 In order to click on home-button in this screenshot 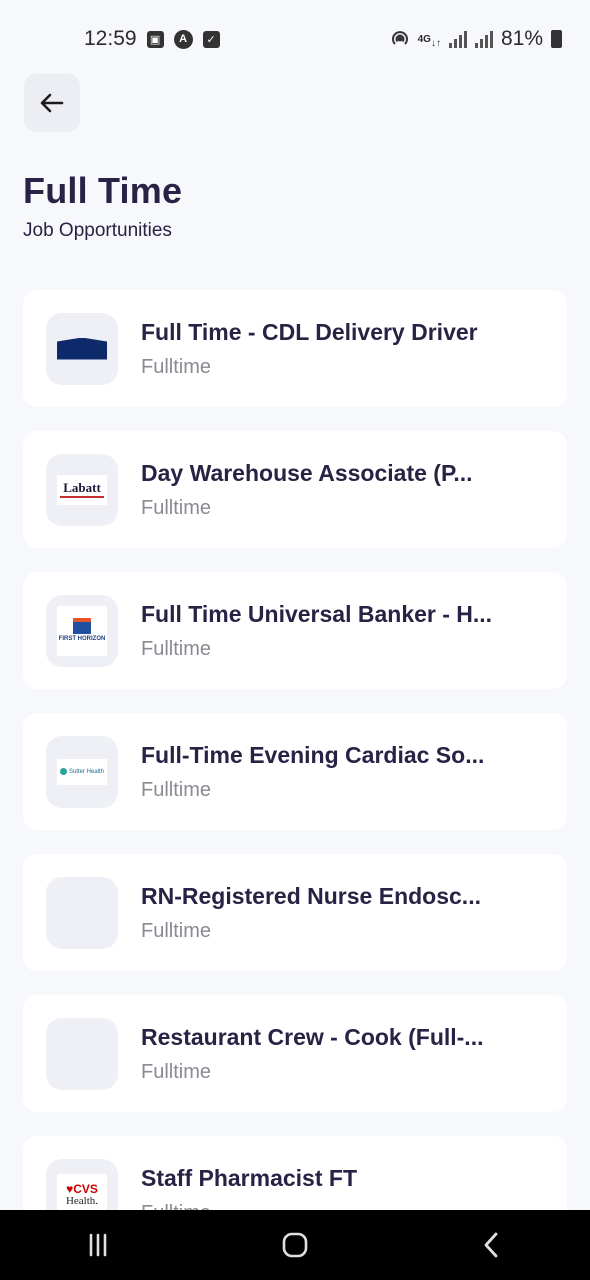, I will do `click(295, 1245)`.